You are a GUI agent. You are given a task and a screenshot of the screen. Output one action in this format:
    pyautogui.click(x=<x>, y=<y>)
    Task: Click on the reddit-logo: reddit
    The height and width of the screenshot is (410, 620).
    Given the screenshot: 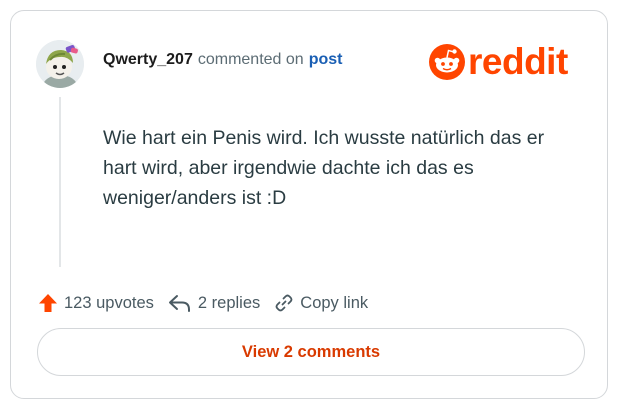 What is the action you would take?
    pyautogui.click(x=498, y=62)
    